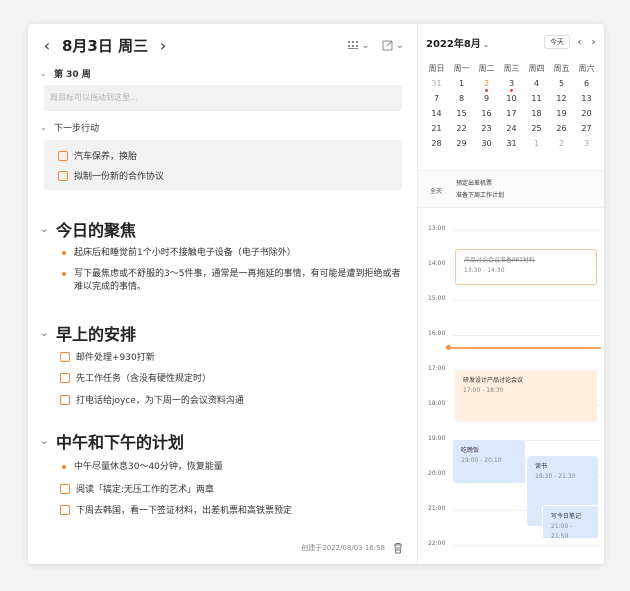 Image resolution: width=630 pixels, height=591 pixels. Describe the element at coordinates (484, 270) in the screenshot. I see `event-time: 13:30 - 14:30` at that location.